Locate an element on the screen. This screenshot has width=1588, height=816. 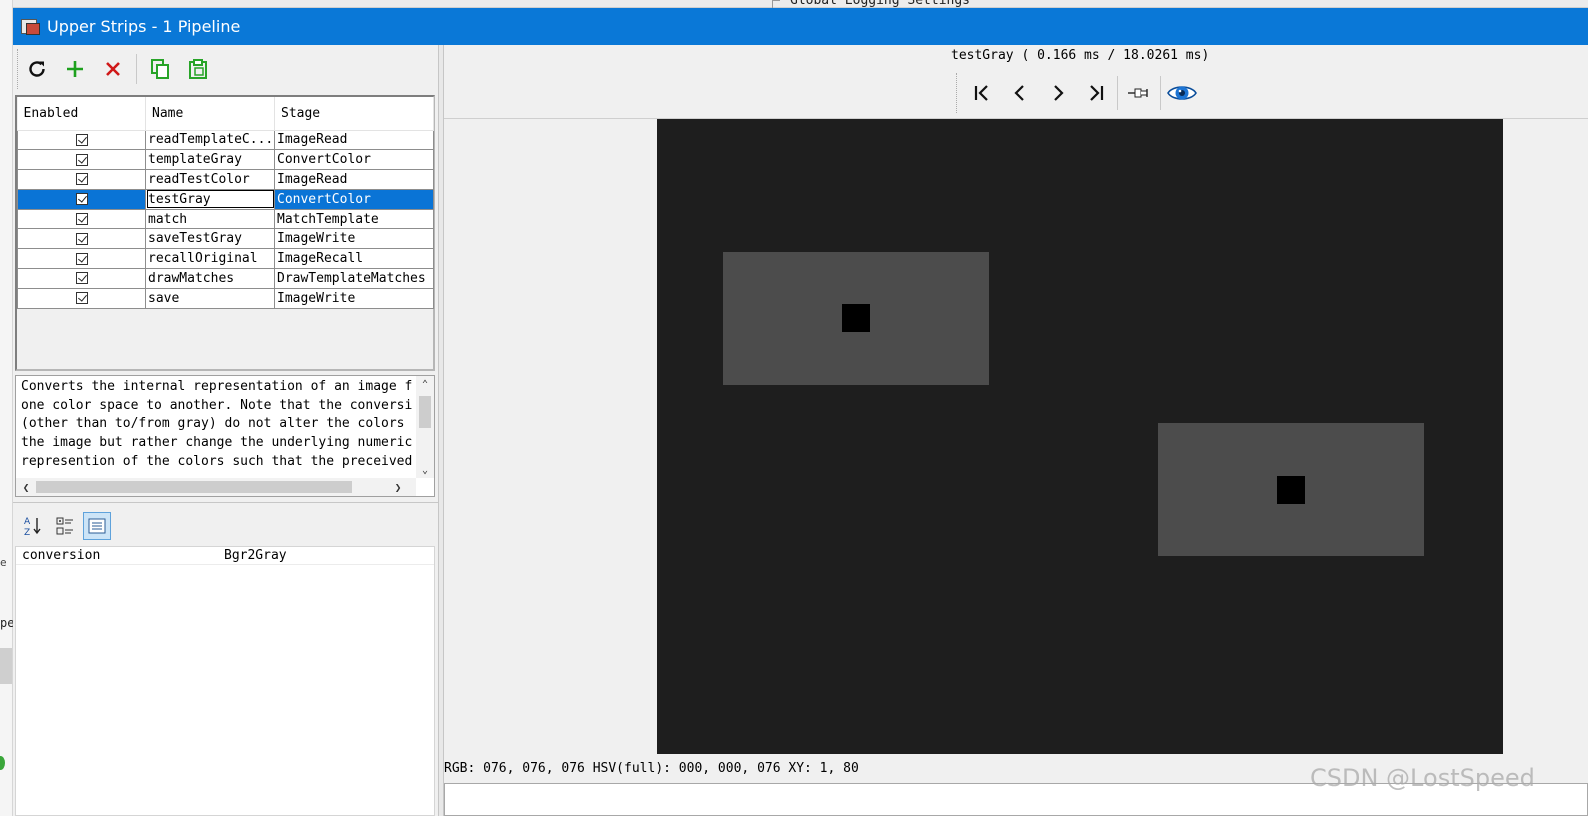
table-row: saveTestGray ImageWrite is located at coordinates (225, 239).